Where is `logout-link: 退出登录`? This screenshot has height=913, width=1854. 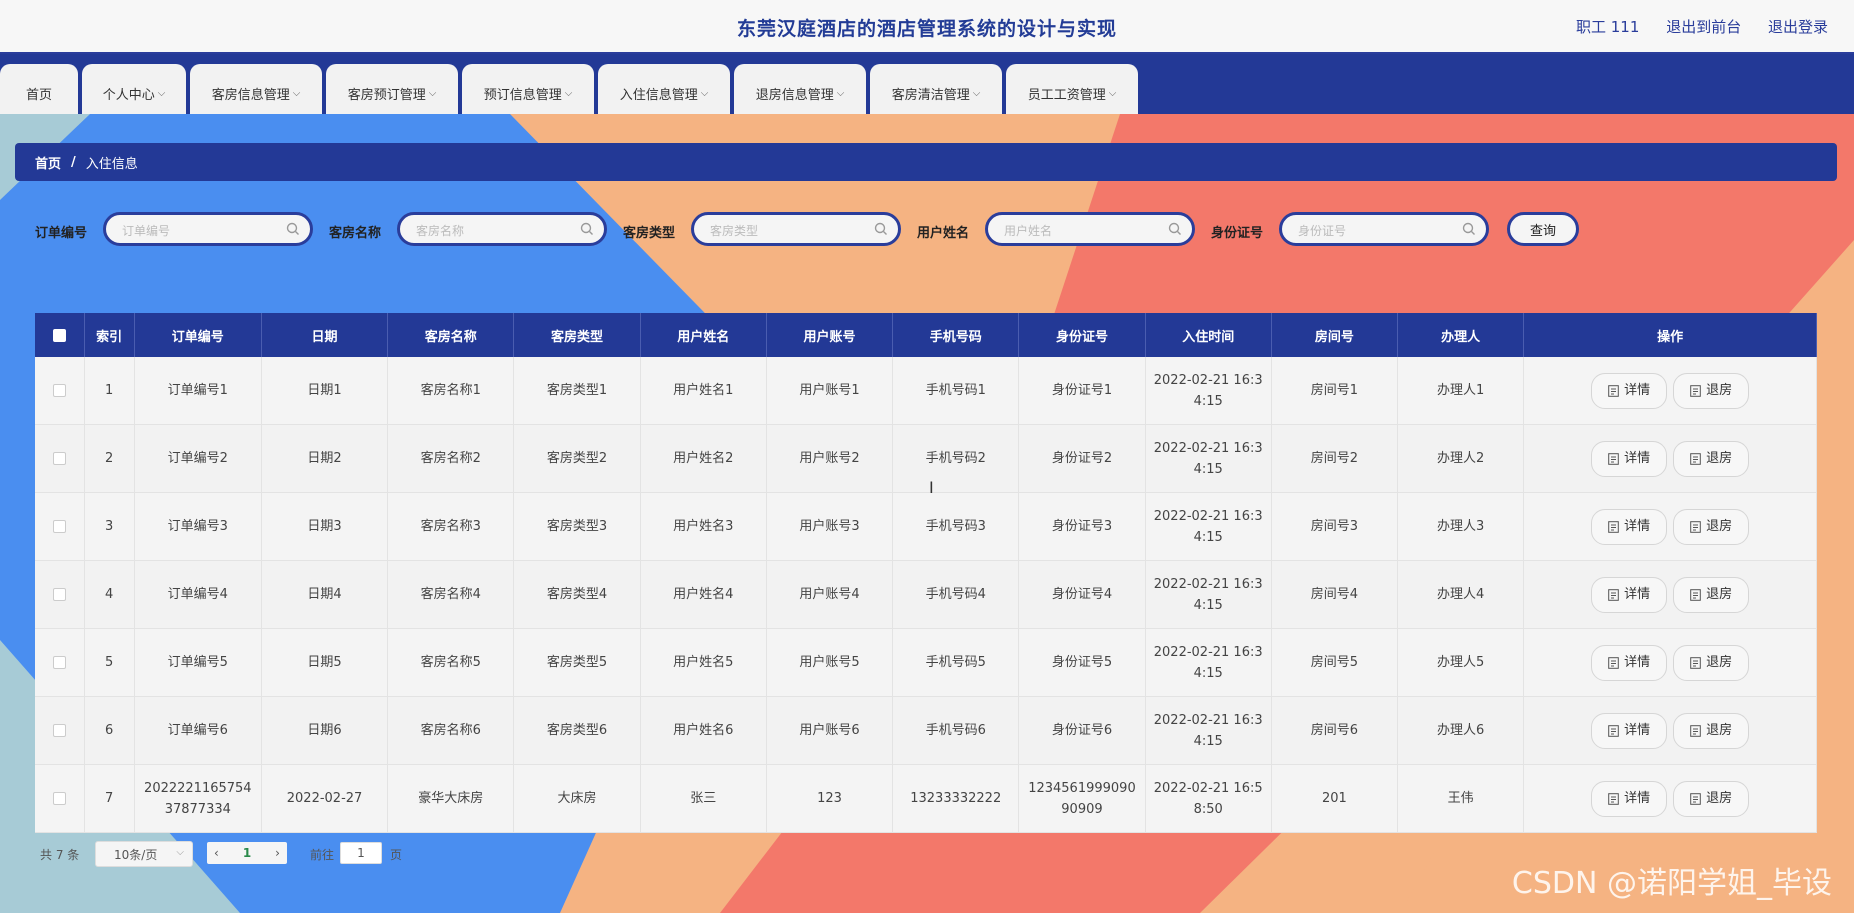
logout-link: 退出登录 is located at coordinates (1798, 27).